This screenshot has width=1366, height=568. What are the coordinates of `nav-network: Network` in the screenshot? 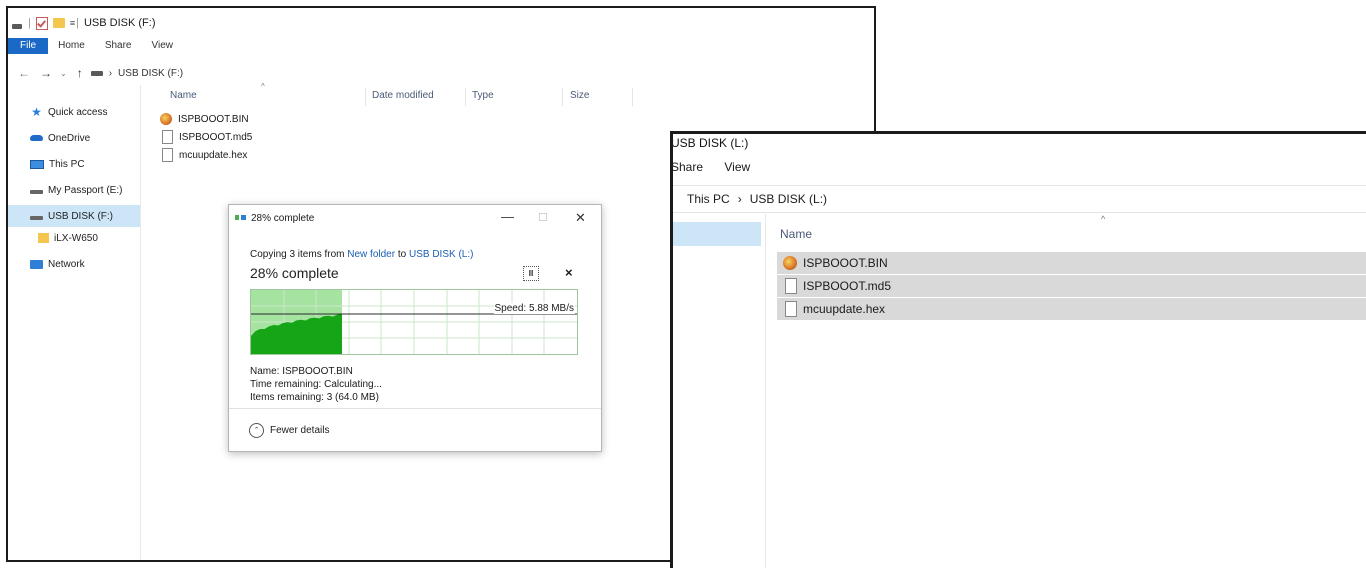 It's located at (74, 264).